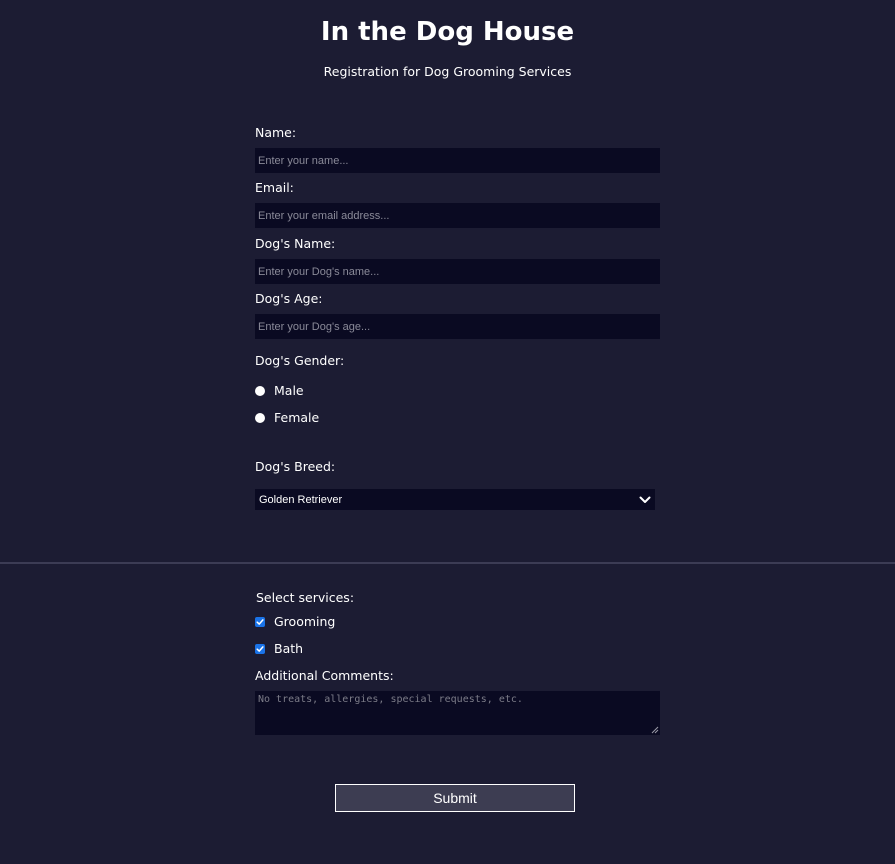 This screenshot has height=864, width=895. Describe the element at coordinates (305, 597) in the screenshot. I see `select-services-label: Select services:` at that location.